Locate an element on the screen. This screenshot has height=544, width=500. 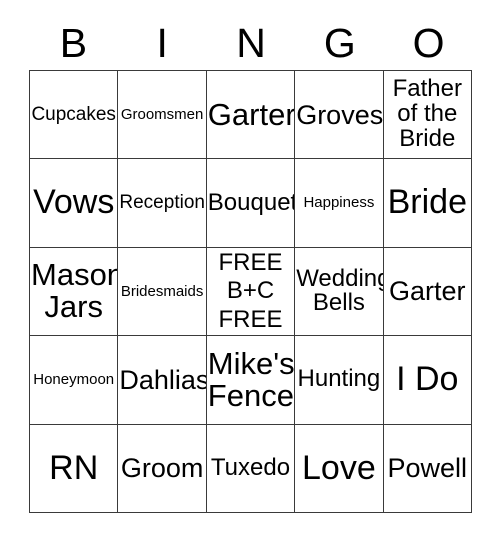
bingo-cell-g1: Groves is located at coordinates (339, 115).